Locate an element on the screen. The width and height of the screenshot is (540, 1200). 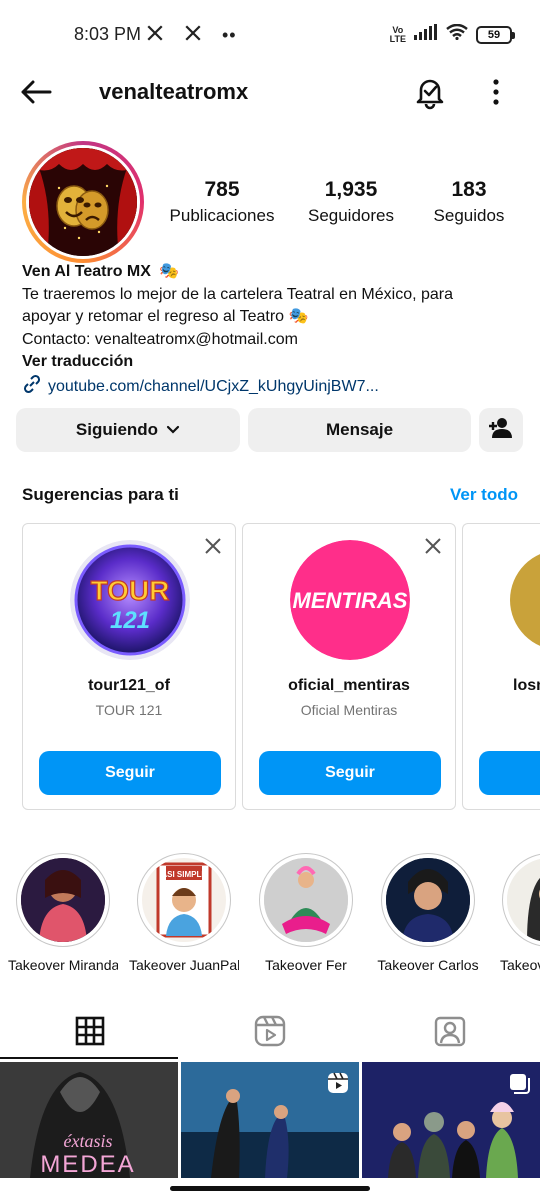
theatre-masks-logo is located at coordinates (83, 202).